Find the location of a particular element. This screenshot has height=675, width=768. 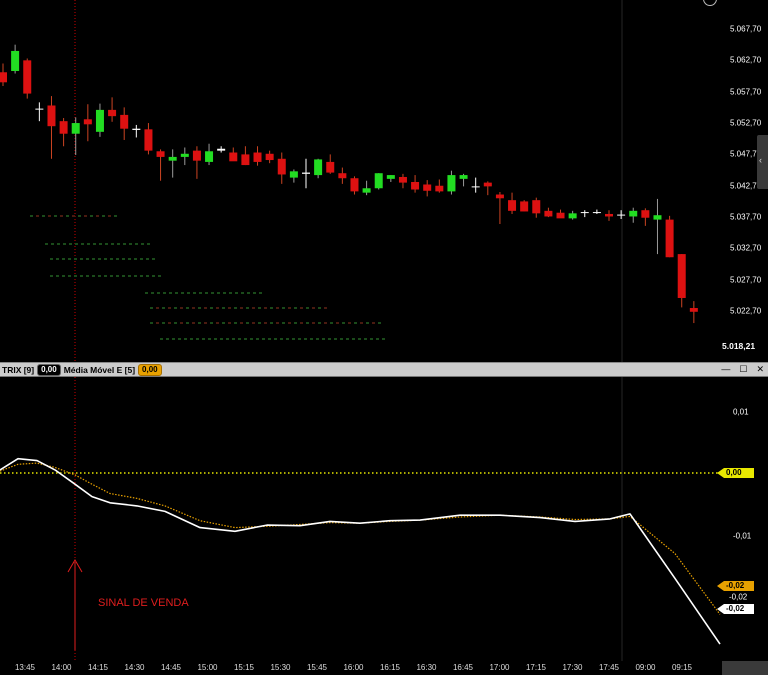

time-axis-label: 09:15 is located at coordinates (682, 667).